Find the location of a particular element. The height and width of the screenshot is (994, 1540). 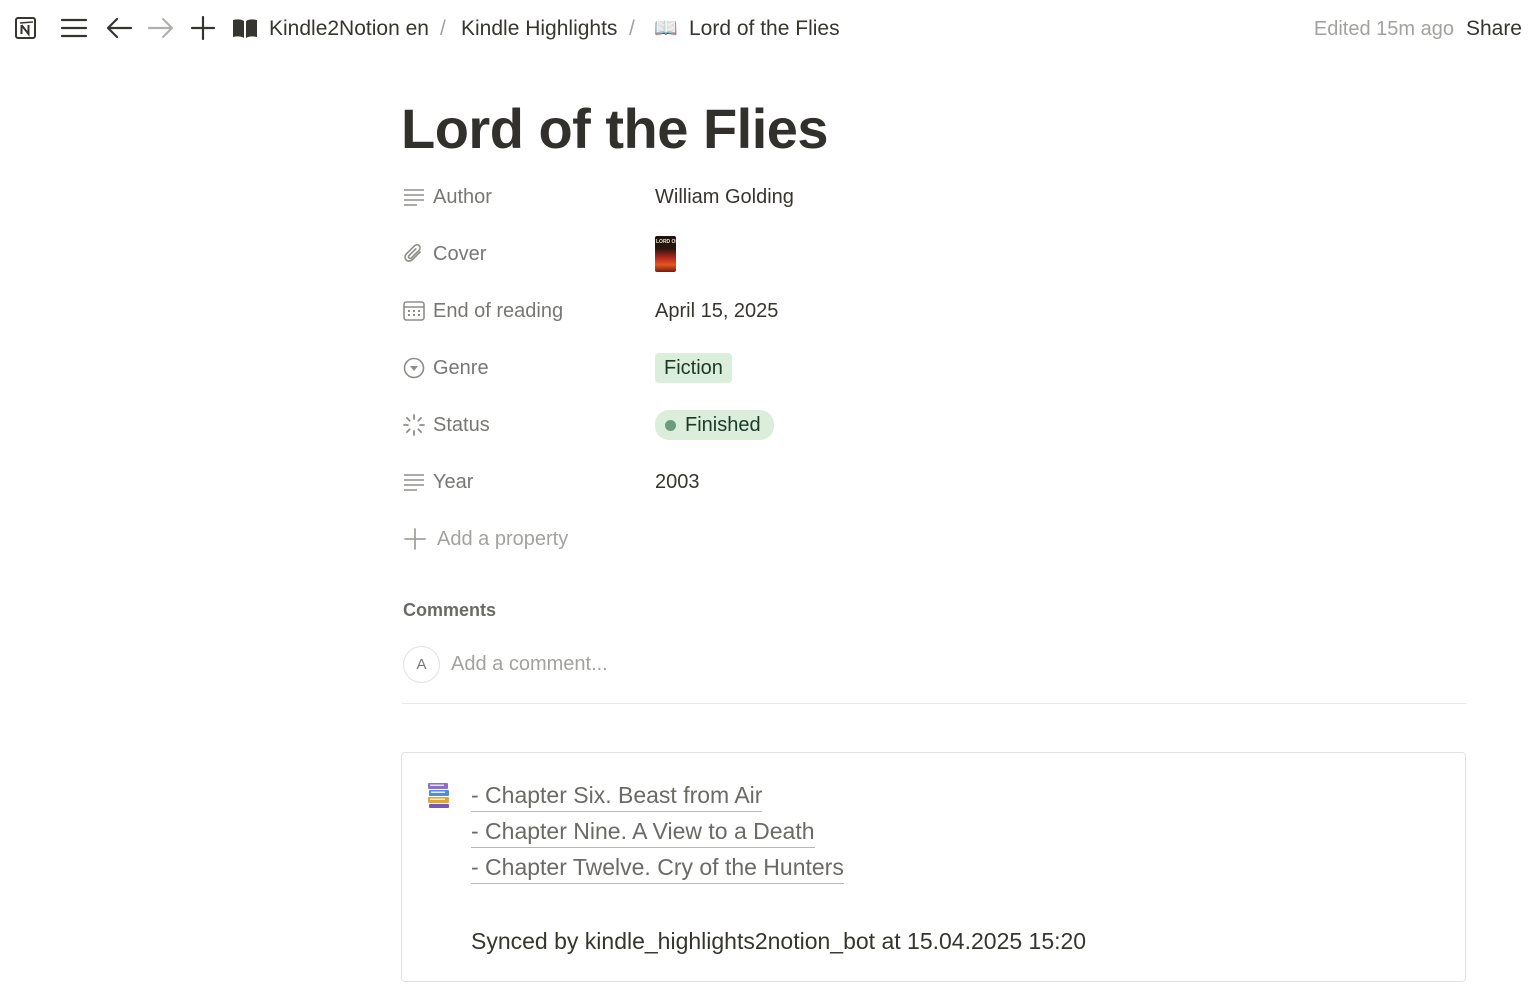

status-badge: Finished is located at coordinates (714, 425).